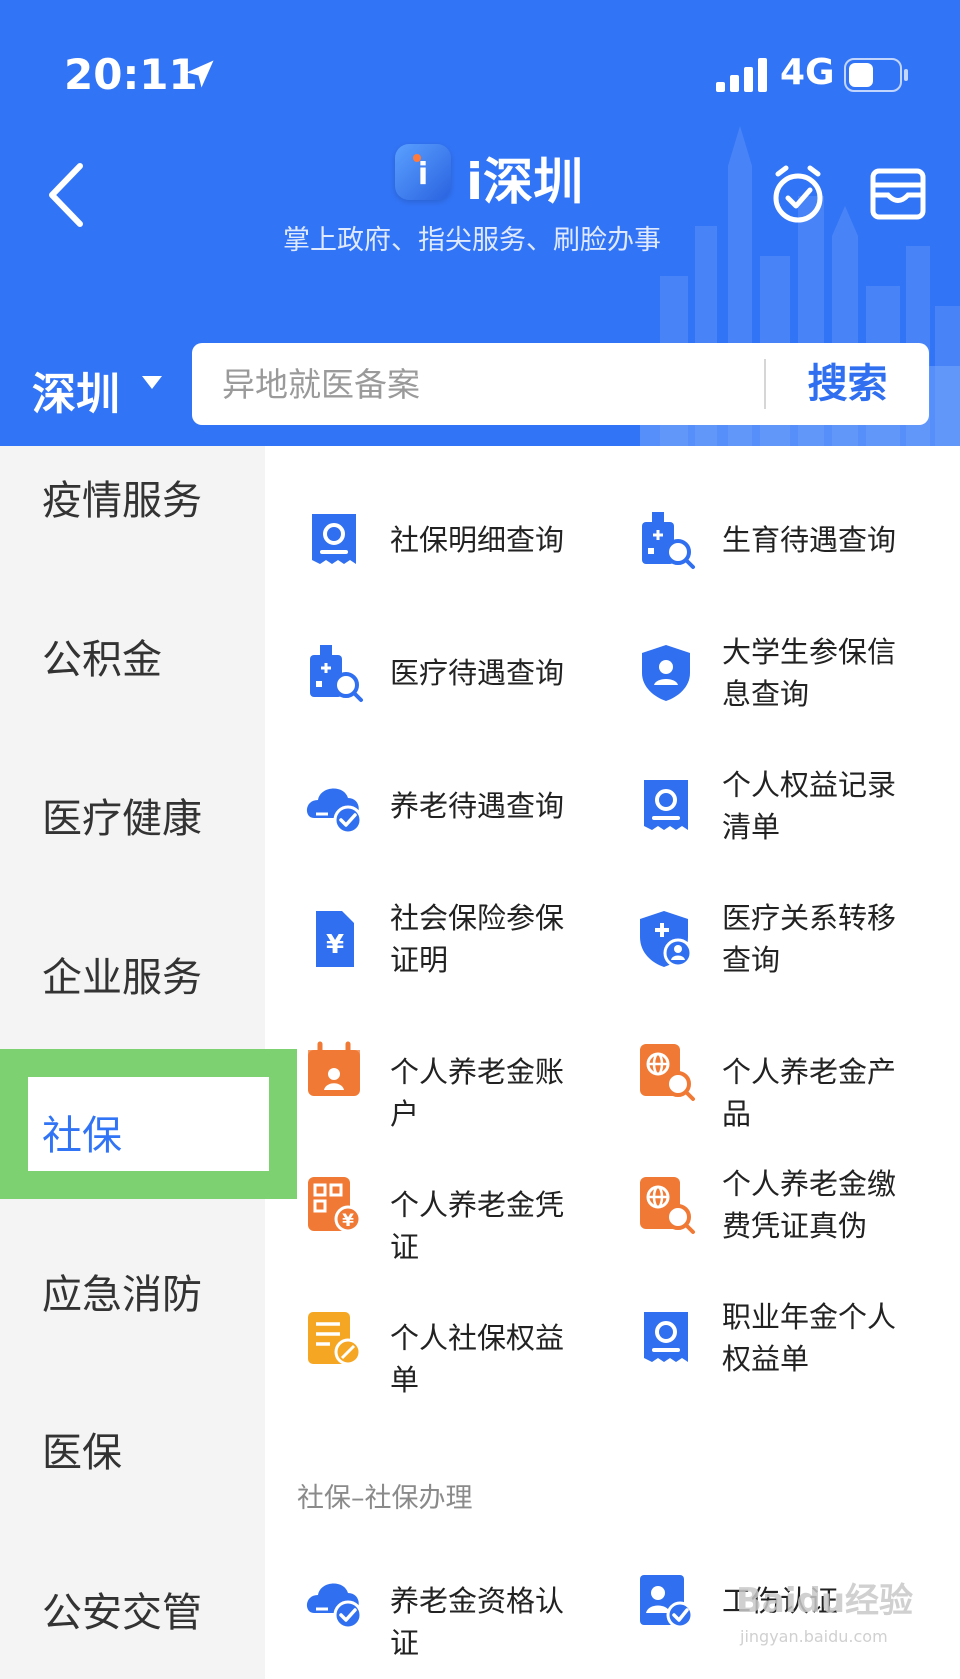 The width and height of the screenshot is (960, 1679). What do you see at coordinates (132, 497) in the screenshot?
I see `sidebar-item-epidemic: 疫情服务` at bounding box center [132, 497].